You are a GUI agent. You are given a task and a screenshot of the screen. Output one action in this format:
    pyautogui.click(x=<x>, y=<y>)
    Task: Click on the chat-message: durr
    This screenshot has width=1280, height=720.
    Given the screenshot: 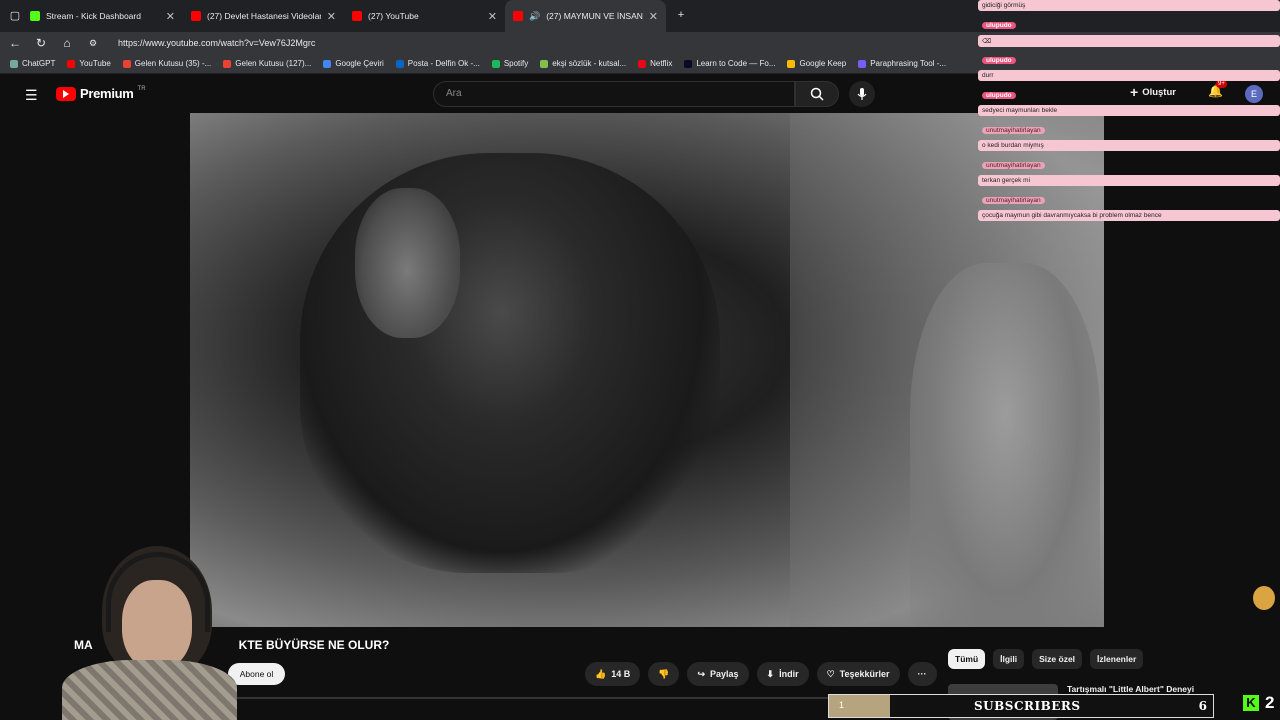 What is the action you would take?
    pyautogui.click(x=1129, y=75)
    